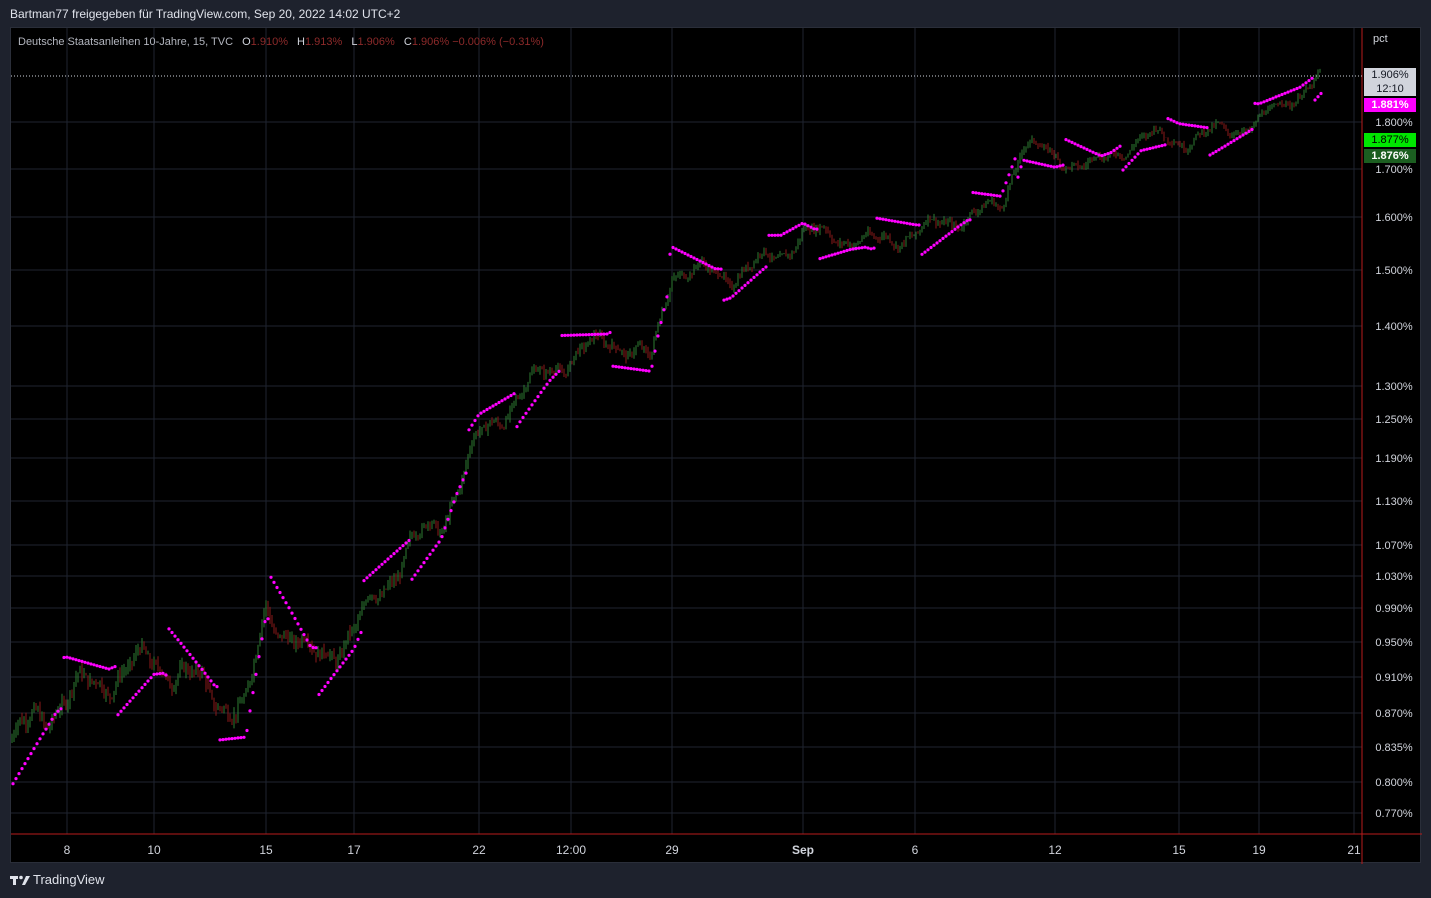 Image resolution: width=1431 pixels, height=898 pixels. What do you see at coordinates (1394, 502) in the screenshot?
I see `price-tick-label: 1.130%` at bounding box center [1394, 502].